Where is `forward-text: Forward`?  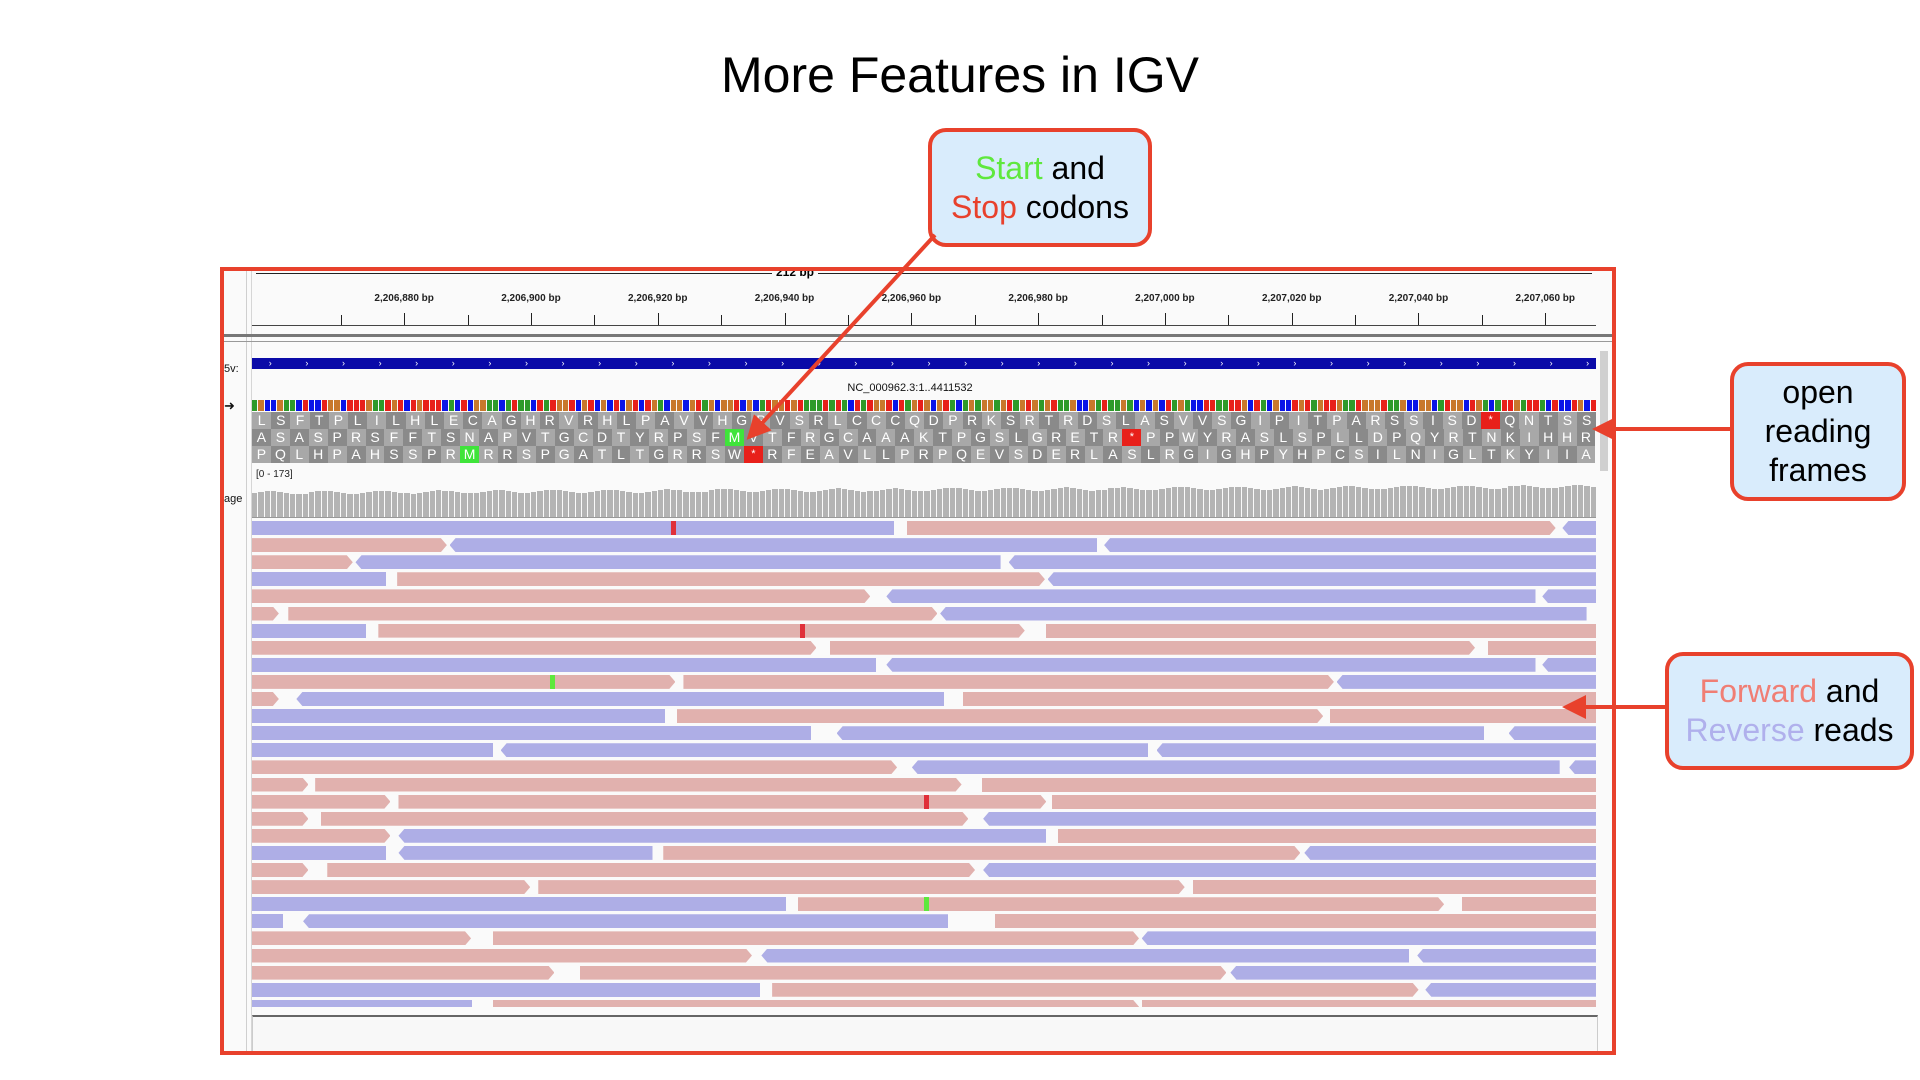 forward-text: Forward is located at coordinates (1758, 691).